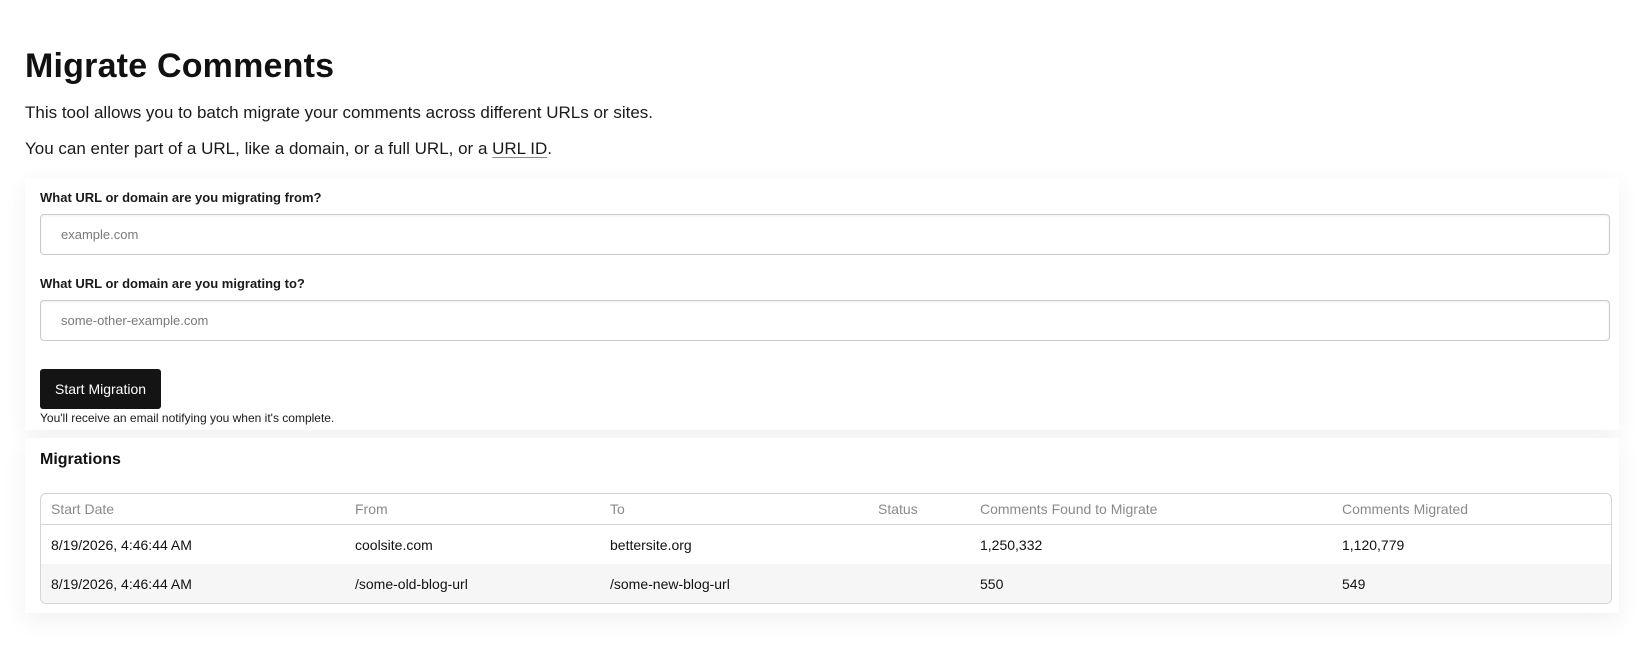 The height and width of the screenshot is (649, 1650). What do you see at coordinates (1471, 509) in the screenshot?
I see `column-header-migrated: Comments Migrated` at bounding box center [1471, 509].